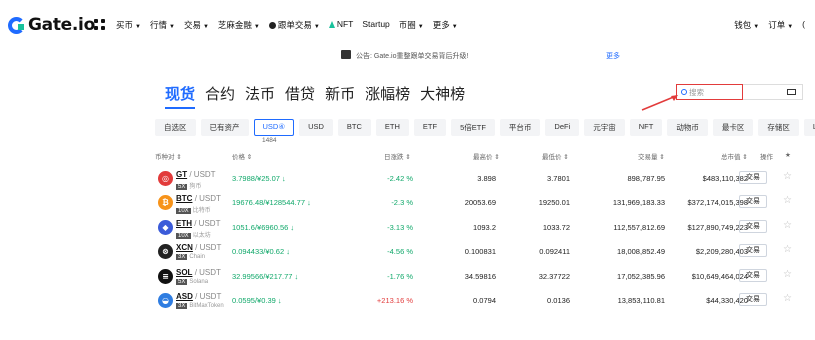  What do you see at coordinates (16, 25) in the screenshot?
I see `gate-logo-icon` at bounding box center [16, 25].